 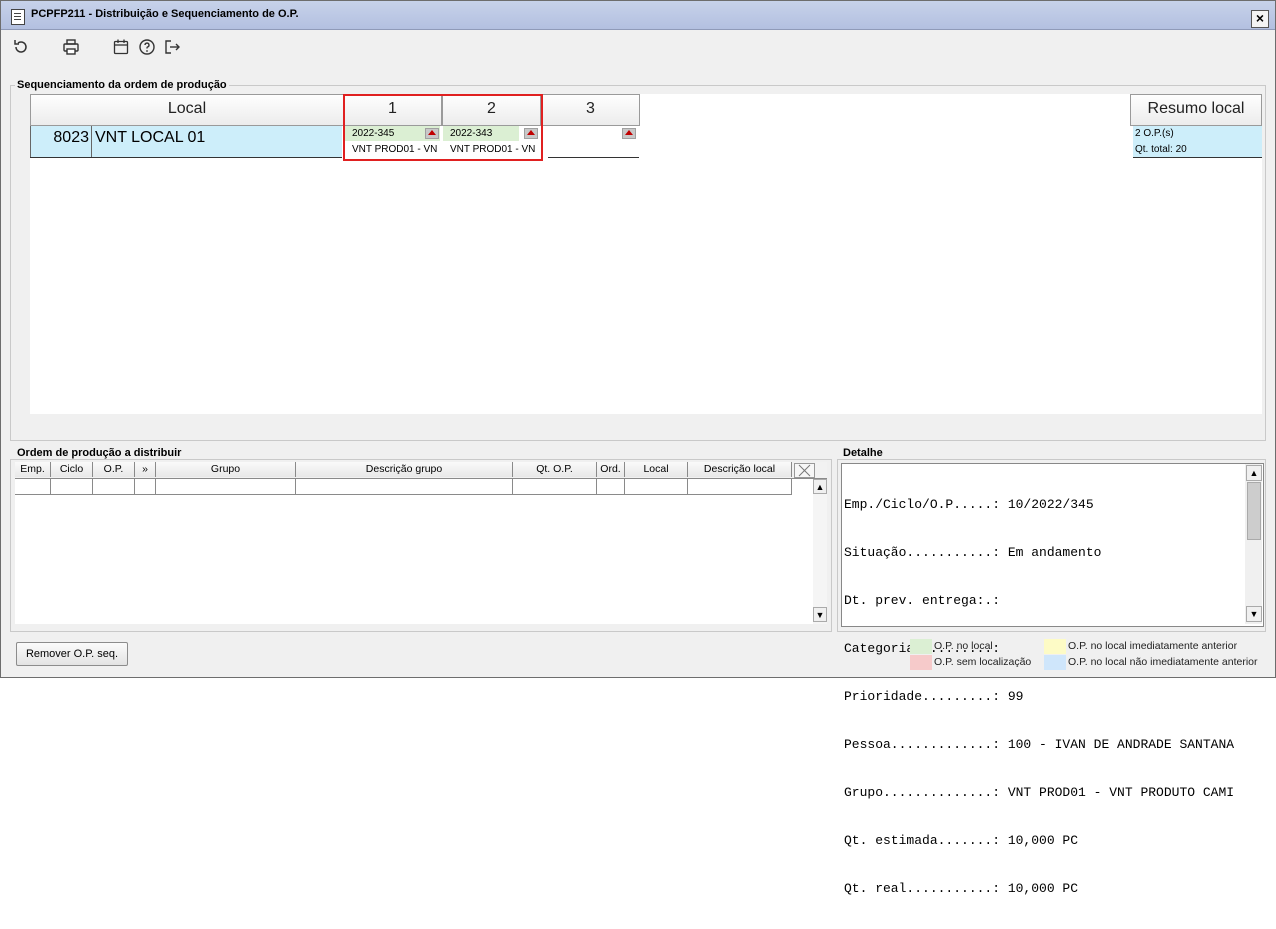 I want to click on resumo-column-header: Resumo local, so click(x=1196, y=110).